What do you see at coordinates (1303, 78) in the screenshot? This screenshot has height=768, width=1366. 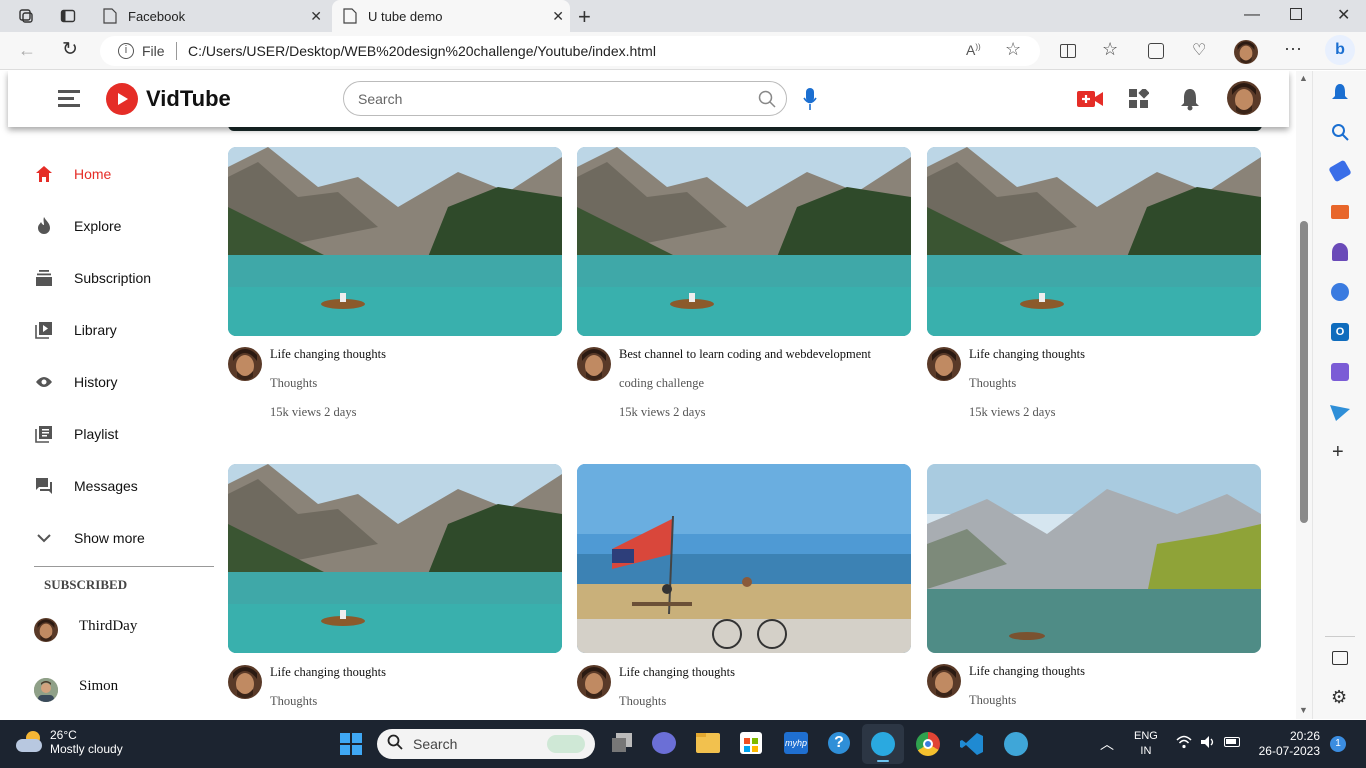 I see `scroll-up-arrow: ▲` at bounding box center [1303, 78].